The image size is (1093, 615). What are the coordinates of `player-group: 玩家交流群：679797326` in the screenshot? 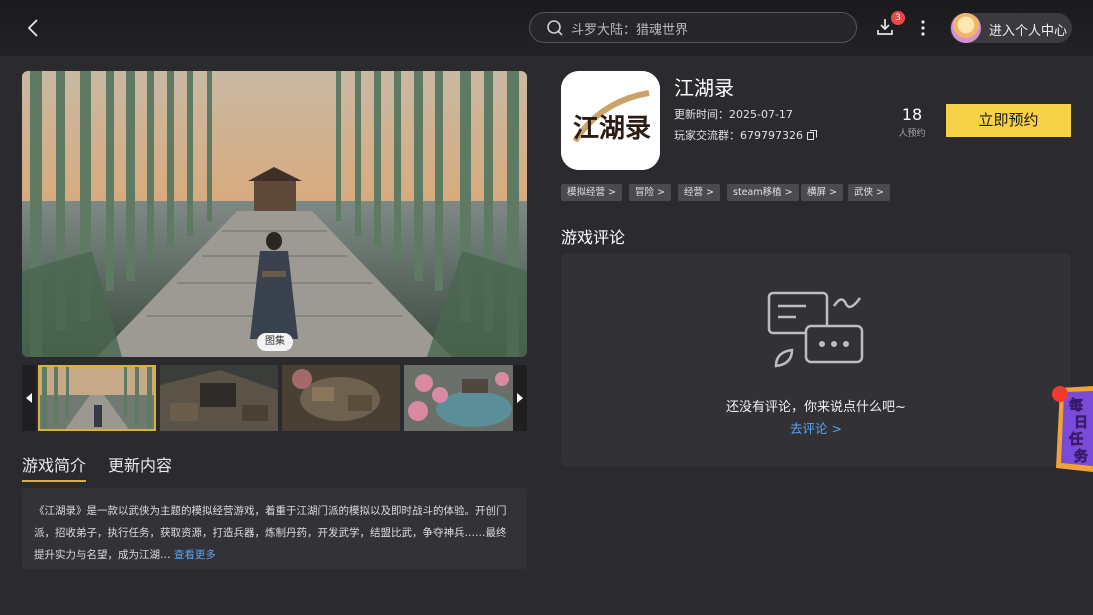 It's located at (745, 135).